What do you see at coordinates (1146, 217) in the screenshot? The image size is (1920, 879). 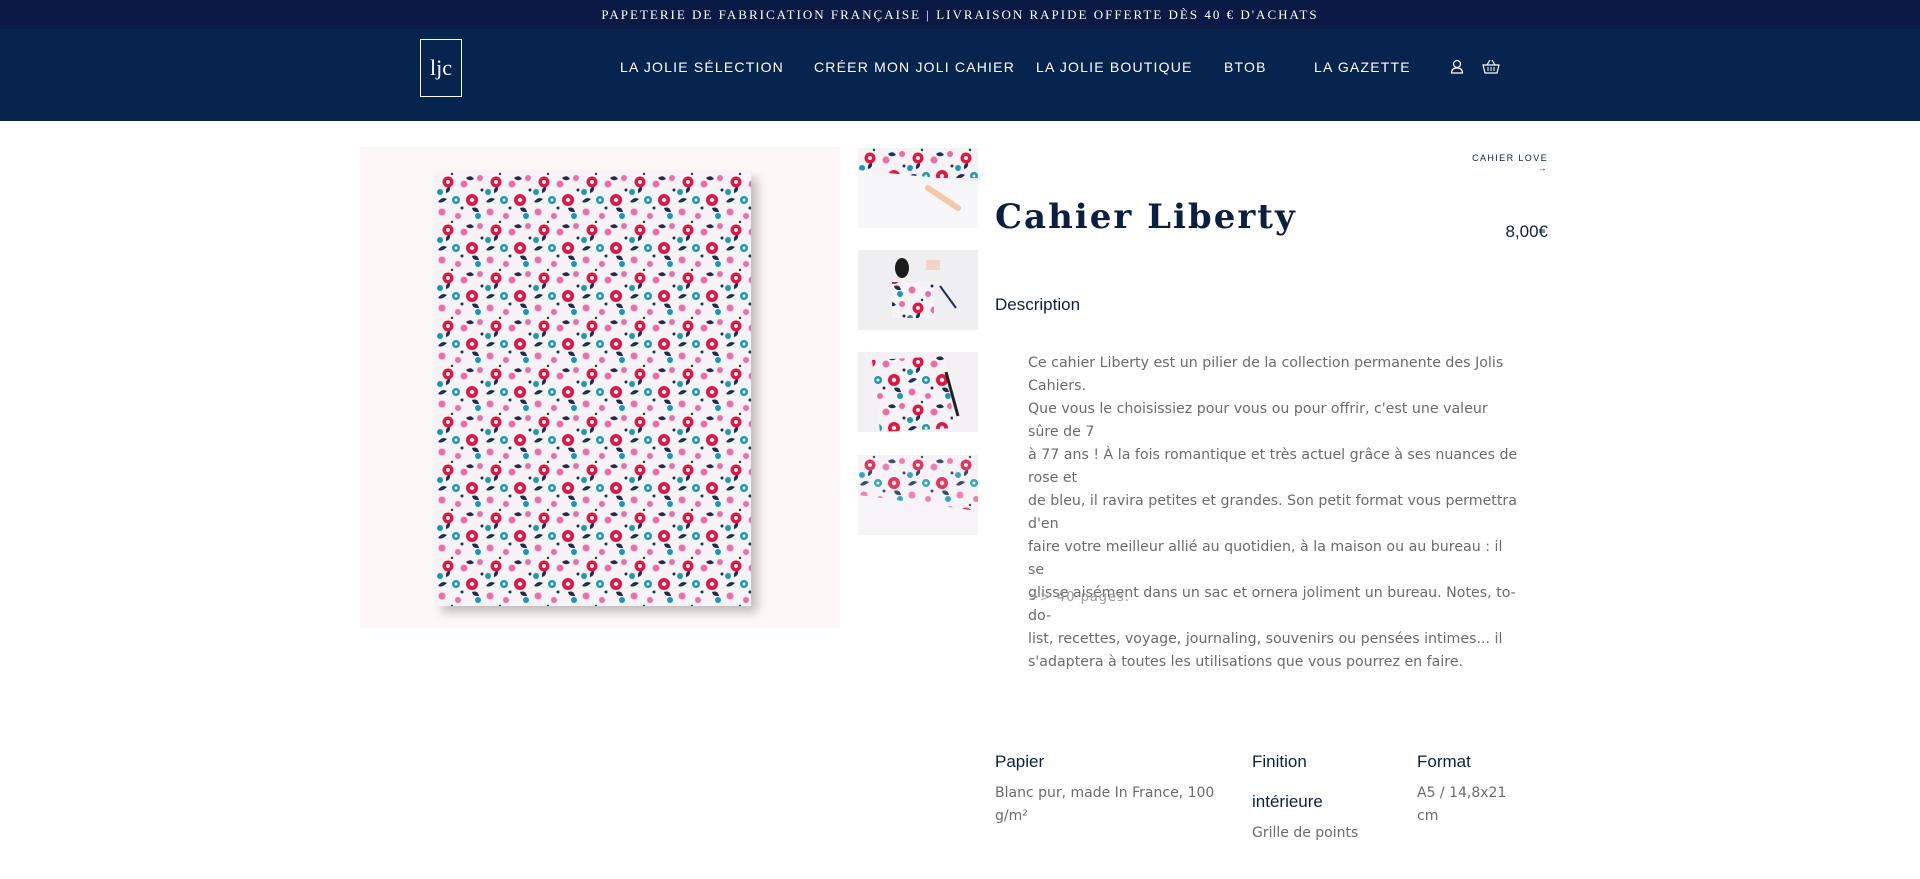 I see `product-title: Cahier Liberty` at bounding box center [1146, 217].